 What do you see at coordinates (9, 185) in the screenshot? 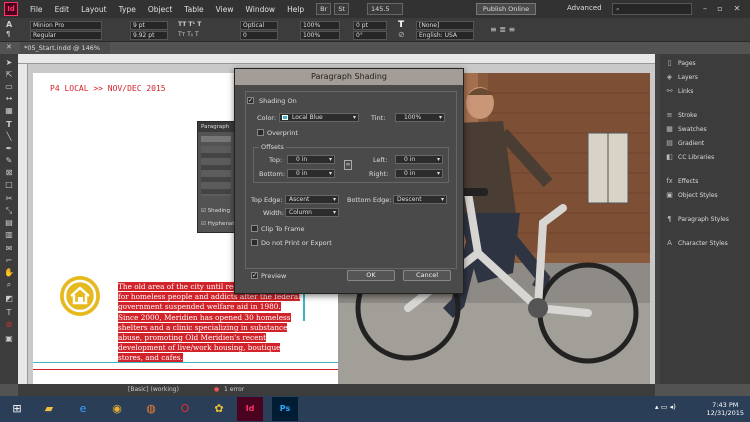
I see `rectangle-tool-icon: □` at bounding box center [9, 185].